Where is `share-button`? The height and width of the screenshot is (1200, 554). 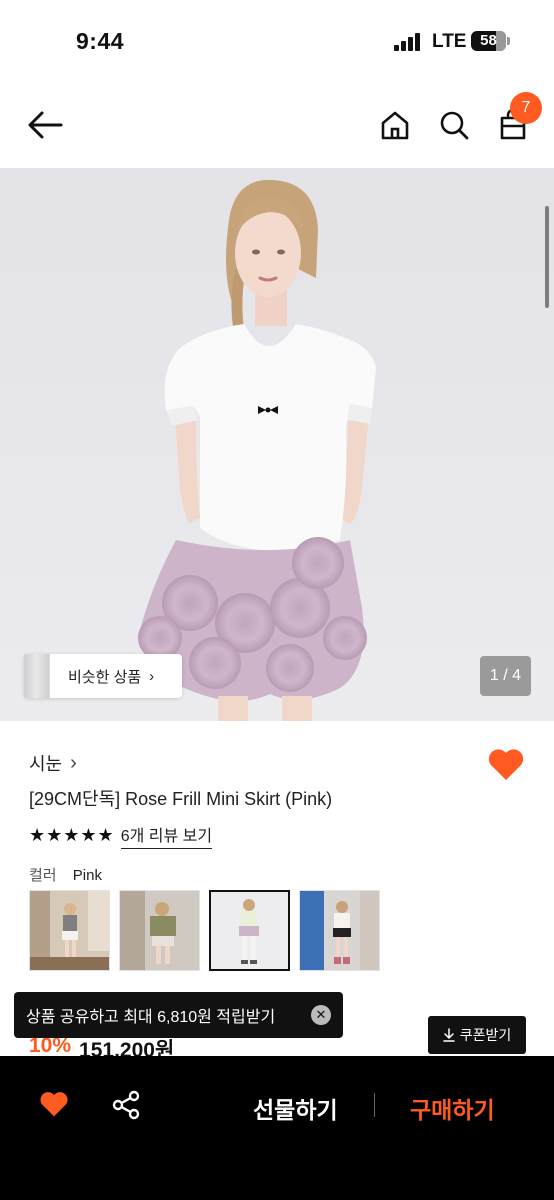 share-button is located at coordinates (126, 1105).